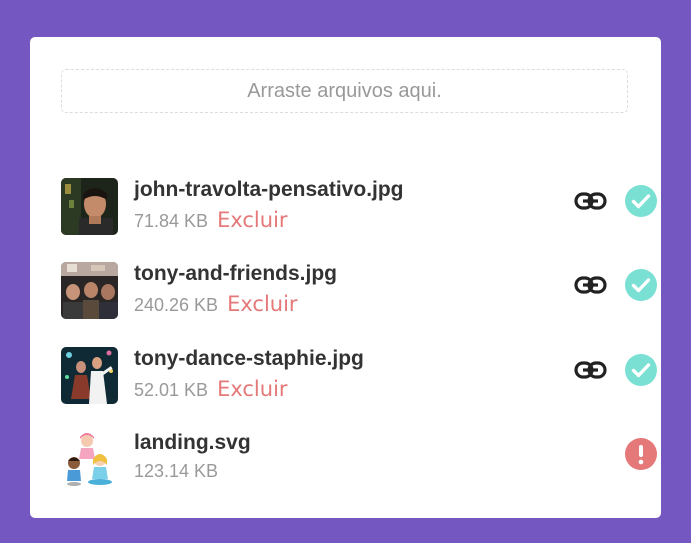  I want to click on error-alert-icon, so click(641, 454).